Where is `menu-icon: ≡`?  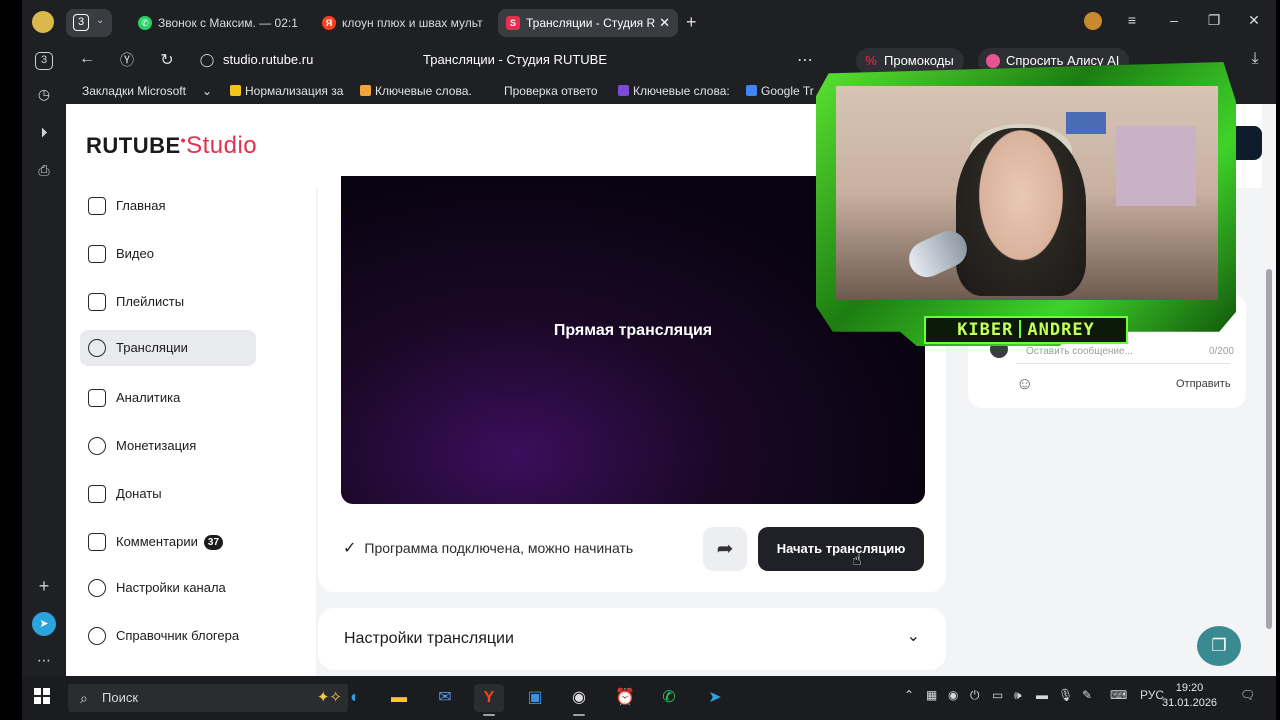
menu-icon: ≡ is located at coordinates (1132, 20).